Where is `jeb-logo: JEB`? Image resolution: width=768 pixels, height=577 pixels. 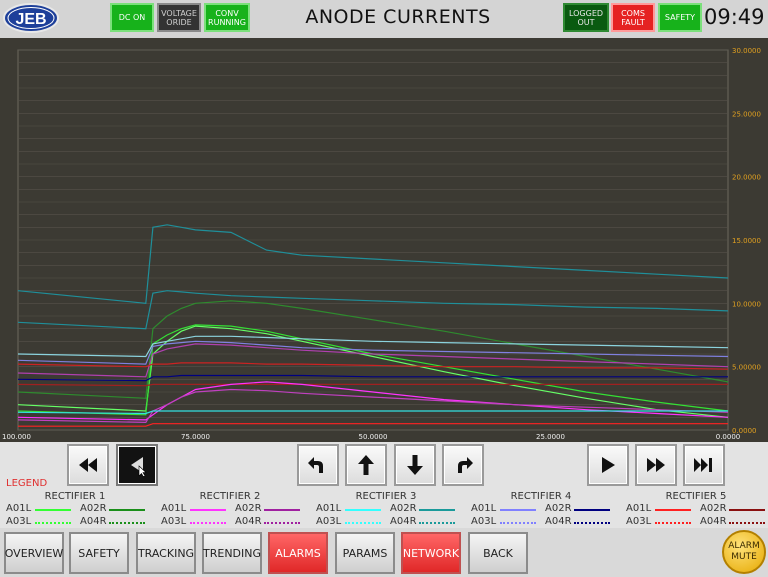 jeb-logo: JEB is located at coordinates (31, 18).